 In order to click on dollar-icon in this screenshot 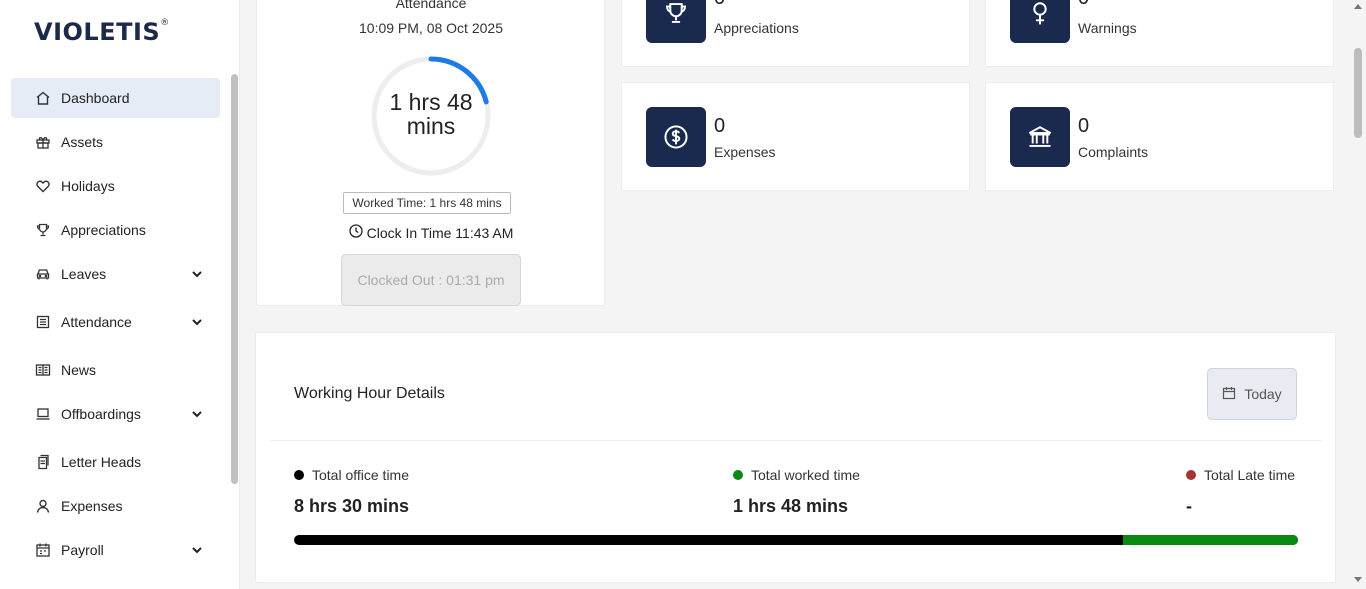, I will do `click(676, 137)`.